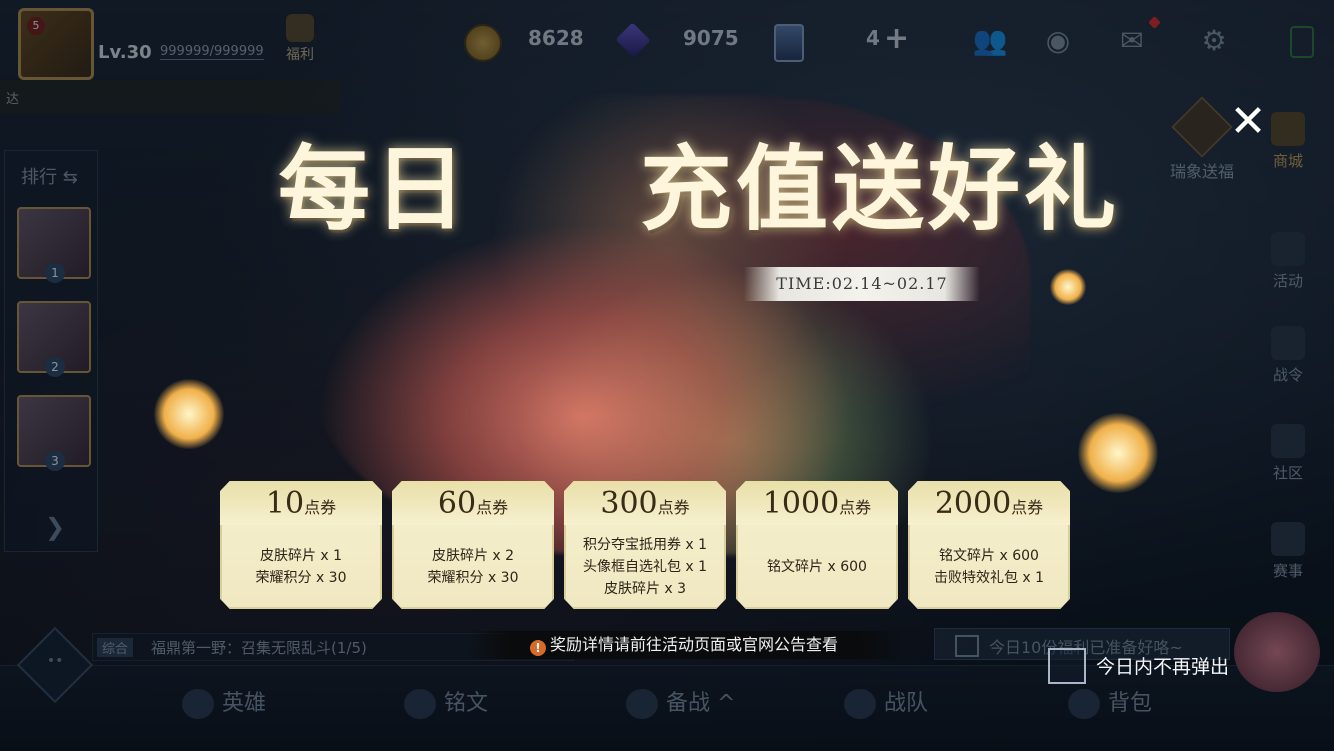 The width and height of the screenshot is (1334, 751). I want to click on card-rewards: 积分夺宝抵用券 x 1 头像框自选礼包 x 1 皮肤碎片 x 3, so click(645, 567).